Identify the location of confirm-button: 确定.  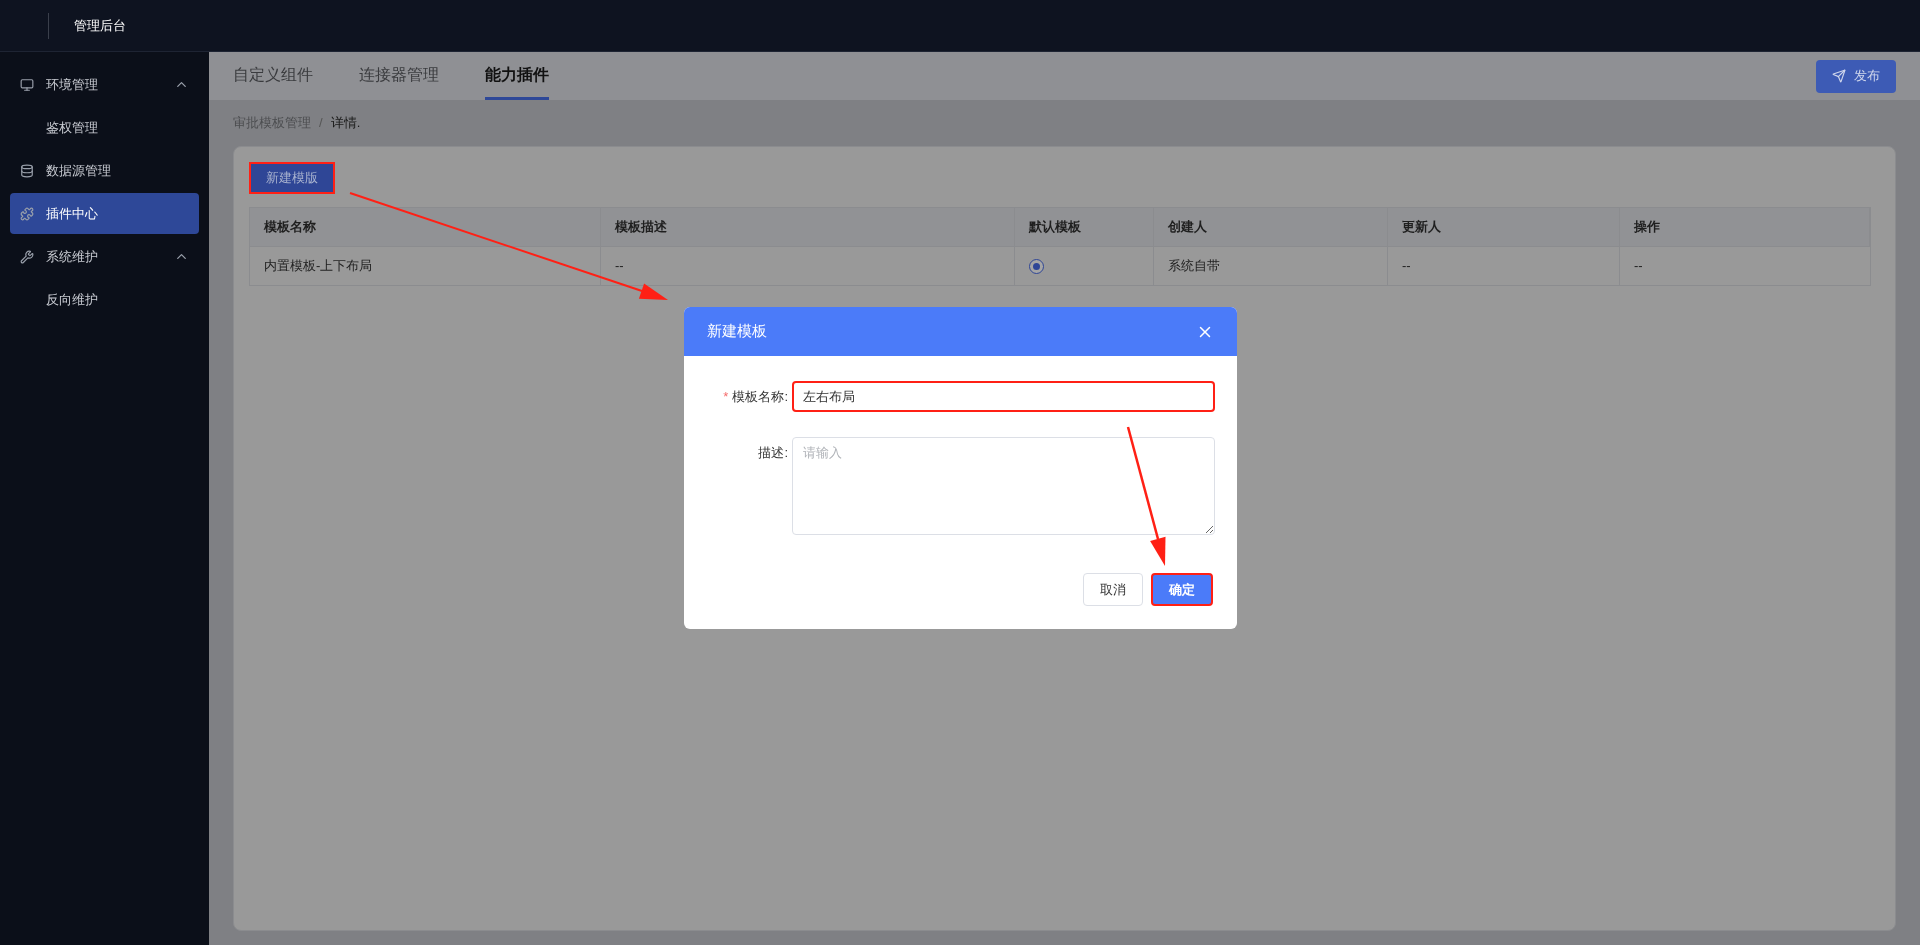
(1182, 589).